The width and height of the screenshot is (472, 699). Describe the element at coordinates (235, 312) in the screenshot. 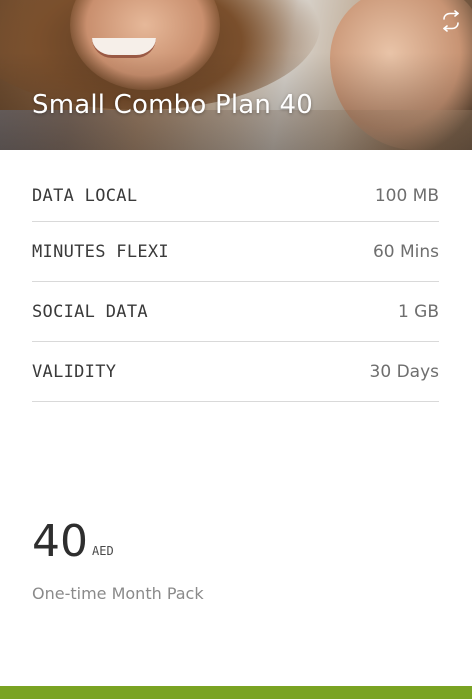

I see `feature-row-social-data: SOCIAL DATA 1 GB` at that location.